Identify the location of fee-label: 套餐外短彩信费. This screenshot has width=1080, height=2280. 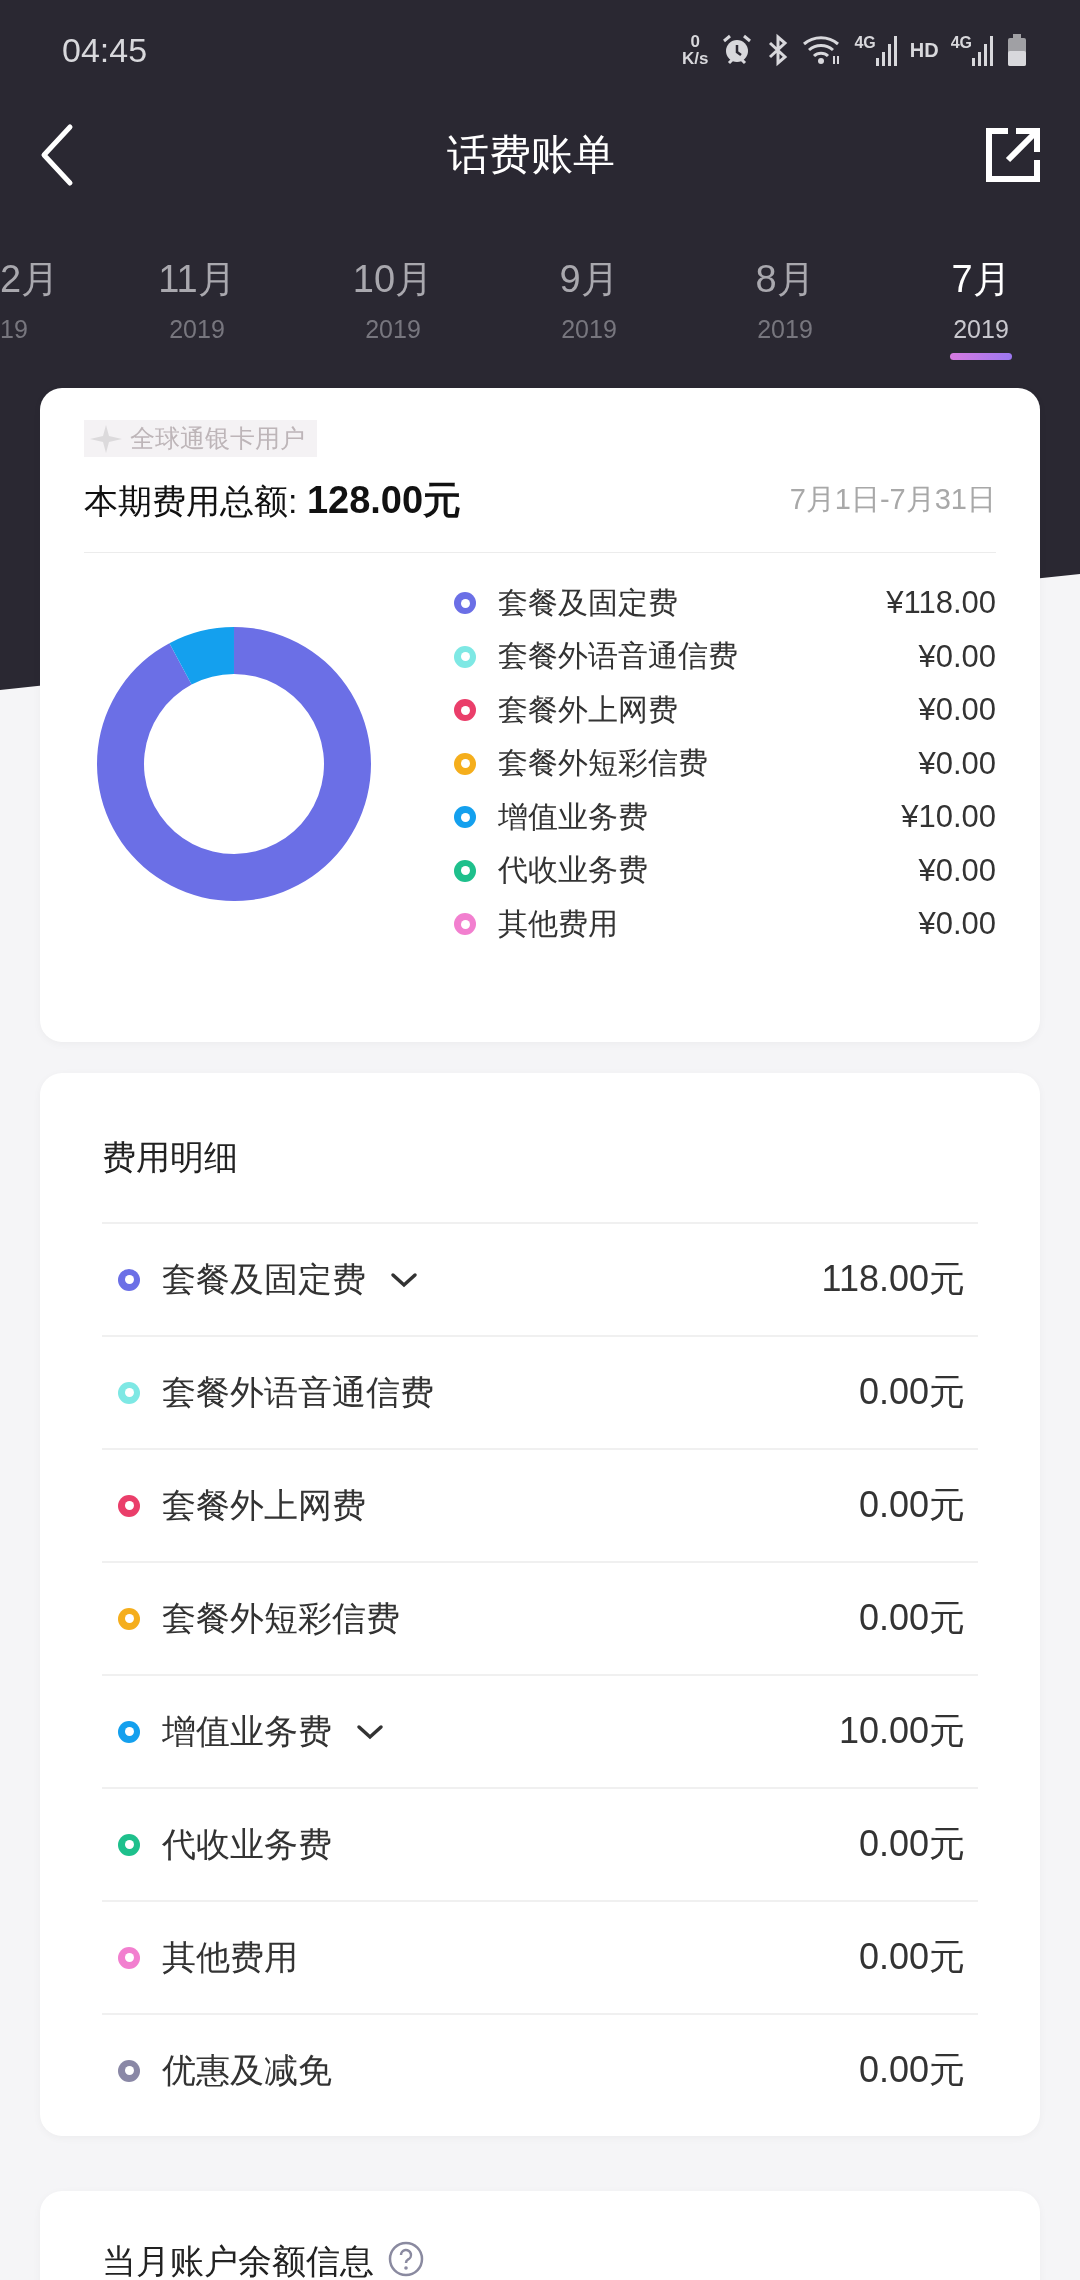
(281, 1618).